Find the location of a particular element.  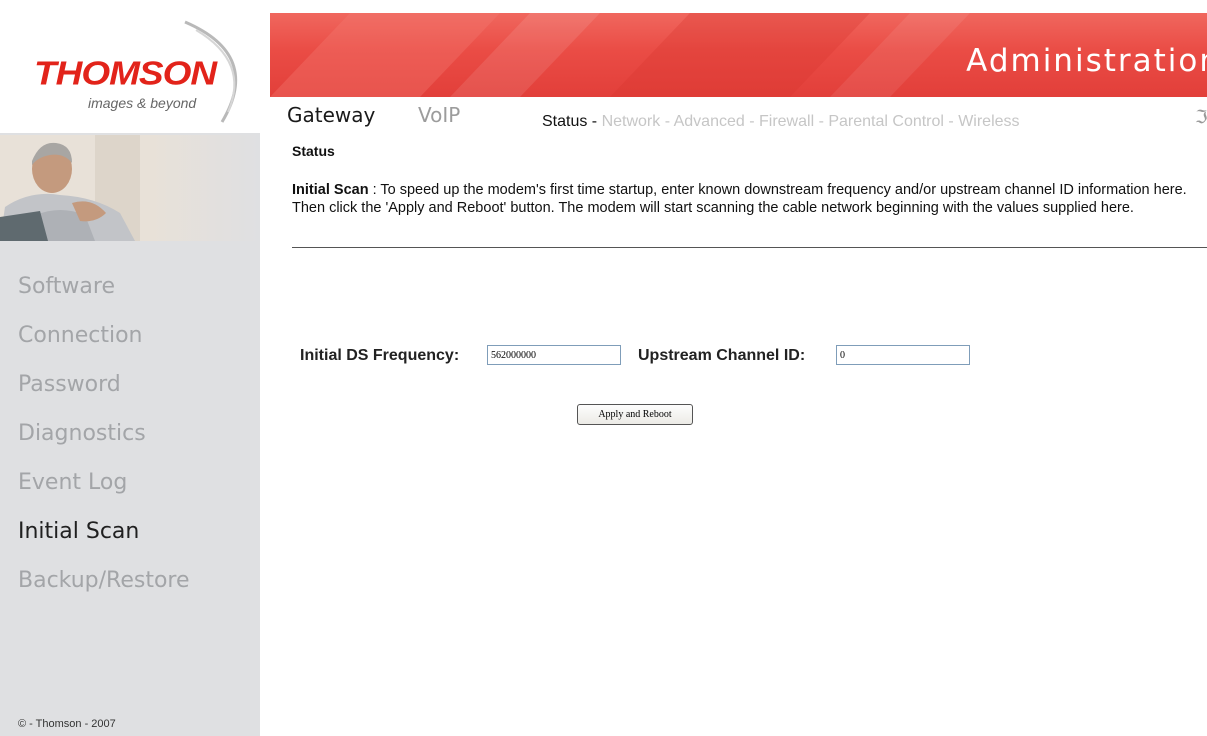

subnav-network: Network is located at coordinates (631, 121).